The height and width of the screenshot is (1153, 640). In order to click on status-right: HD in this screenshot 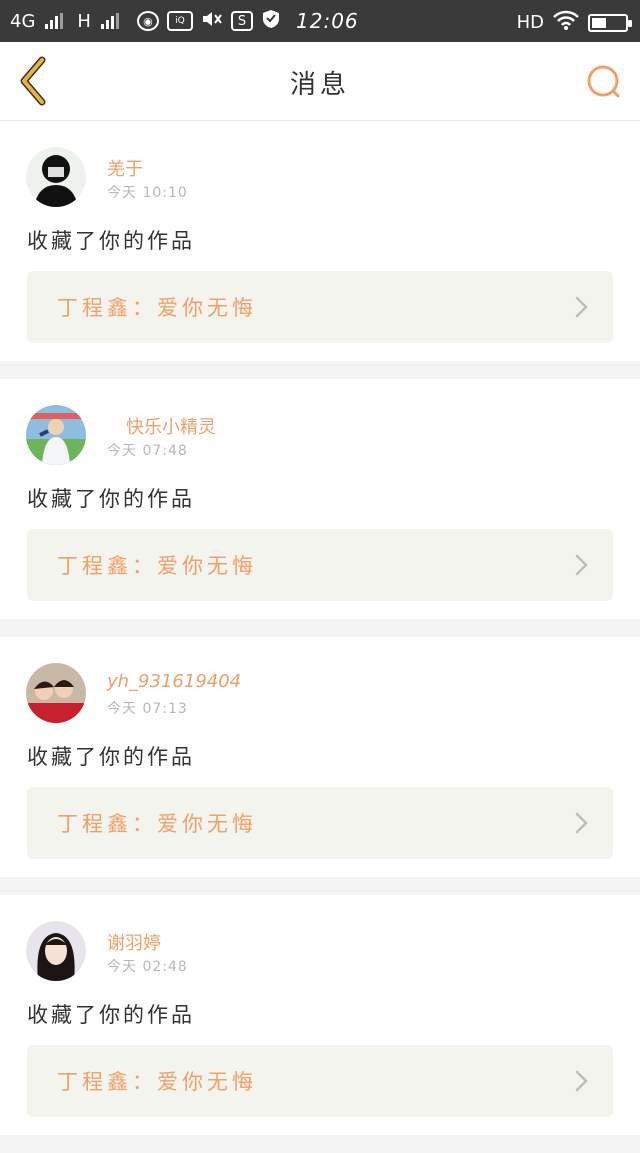, I will do `click(574, 22)`.